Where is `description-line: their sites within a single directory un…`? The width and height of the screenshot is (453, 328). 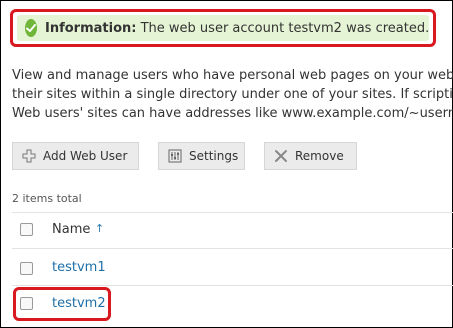
description-line: their sites within a single directory un… is located at coordinates (232, 94).